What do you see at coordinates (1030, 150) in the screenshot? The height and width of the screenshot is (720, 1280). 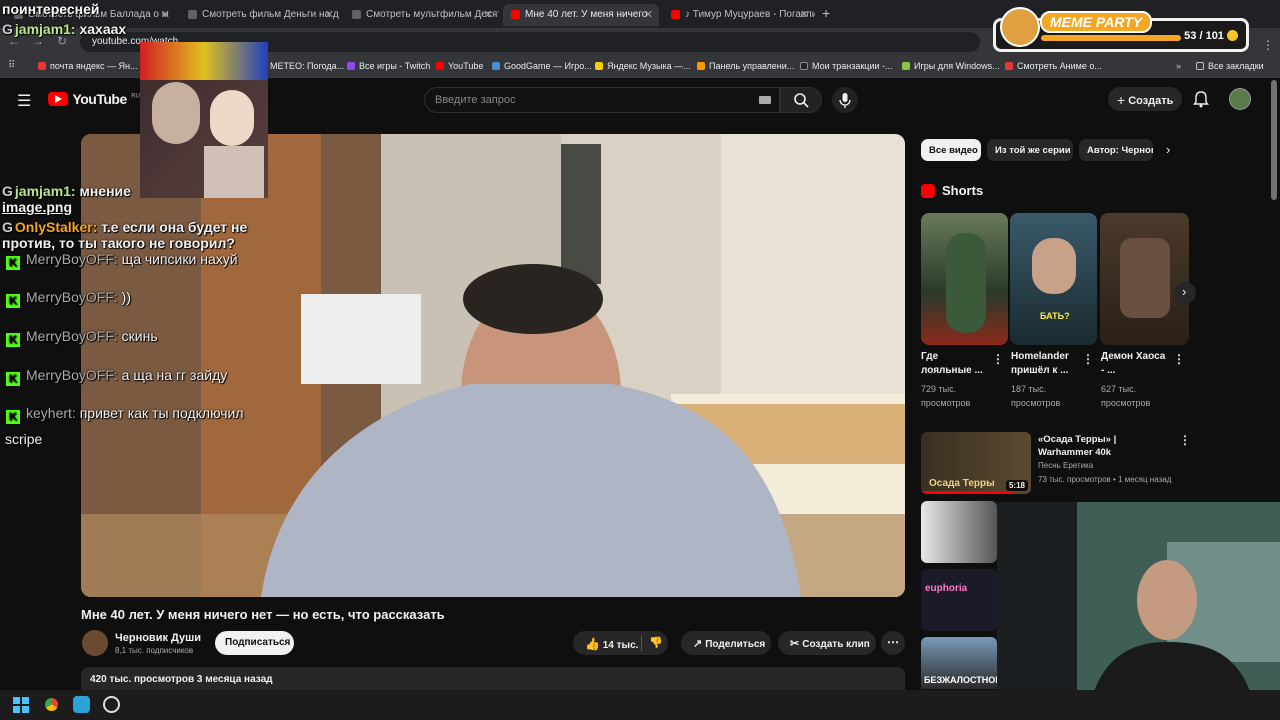 I see `chip-same-series: Из той же серии` at bounding box center [1030, 150].